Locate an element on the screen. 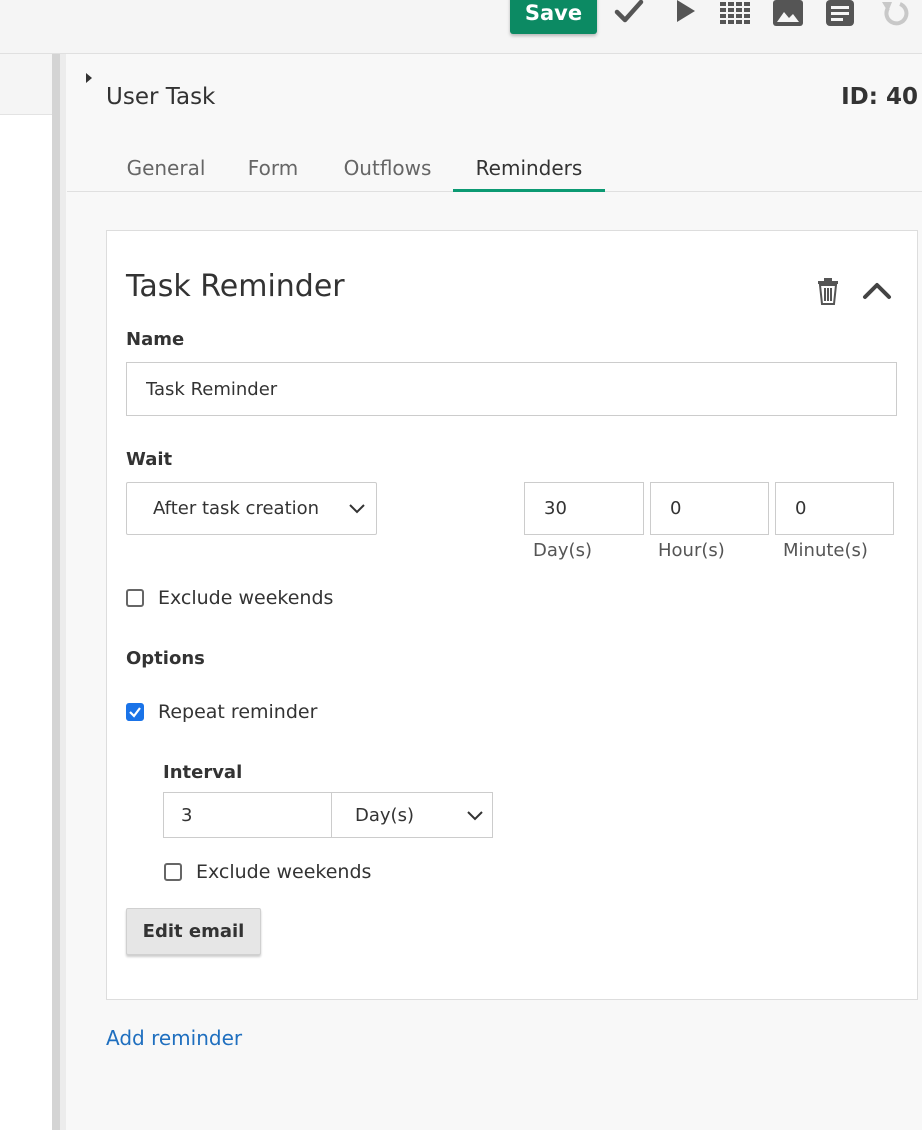 The image size is (922, 1130). repeat-reminder-label: Repeat reminder is located at coordinates (238, 712).